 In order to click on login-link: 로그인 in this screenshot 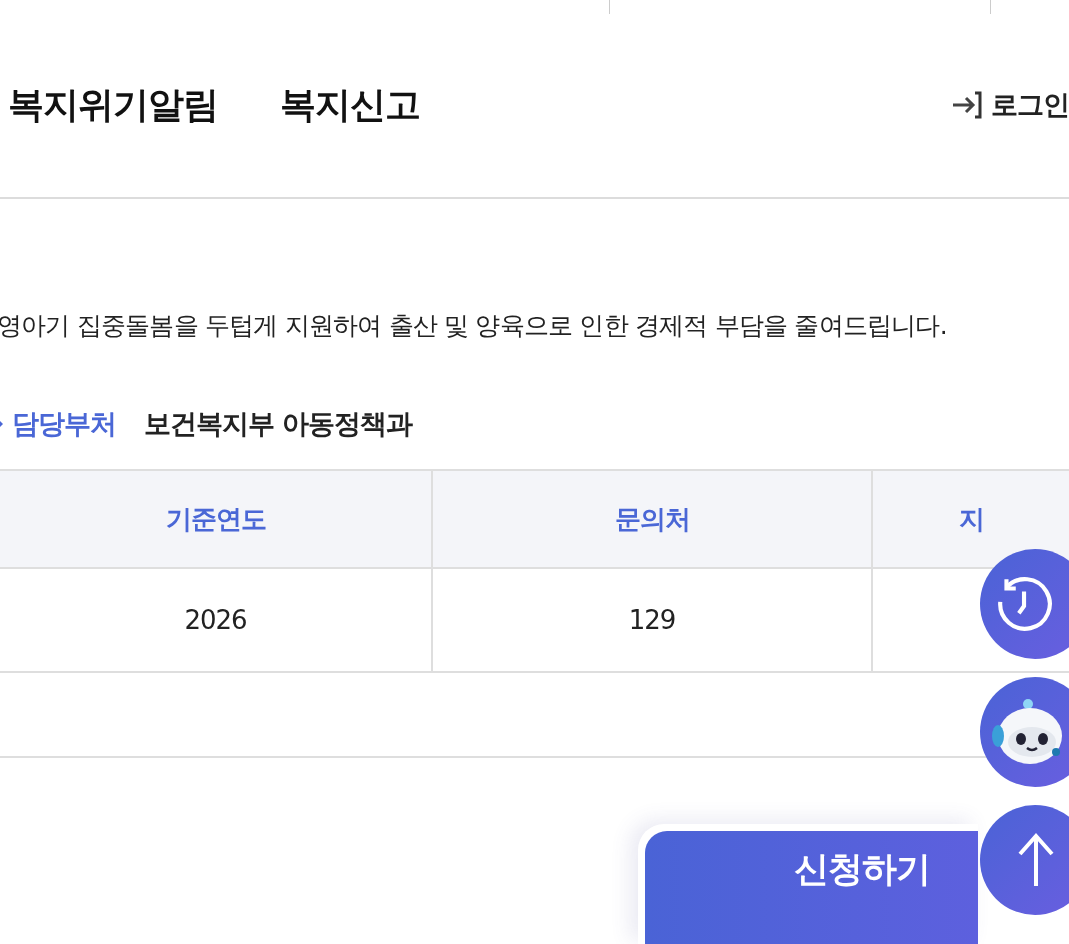, I will do `click(1010, 105)`.